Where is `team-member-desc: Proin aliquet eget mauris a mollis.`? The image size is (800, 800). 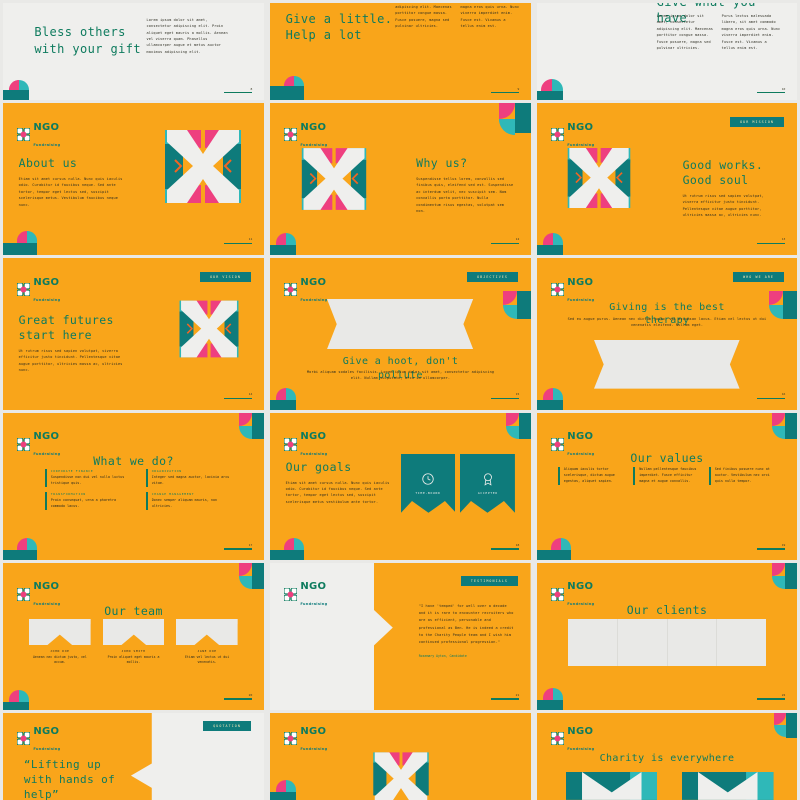
team-member-desc: Proin aliquet eget mauris a mollis. is located at coordinates (133, 659).